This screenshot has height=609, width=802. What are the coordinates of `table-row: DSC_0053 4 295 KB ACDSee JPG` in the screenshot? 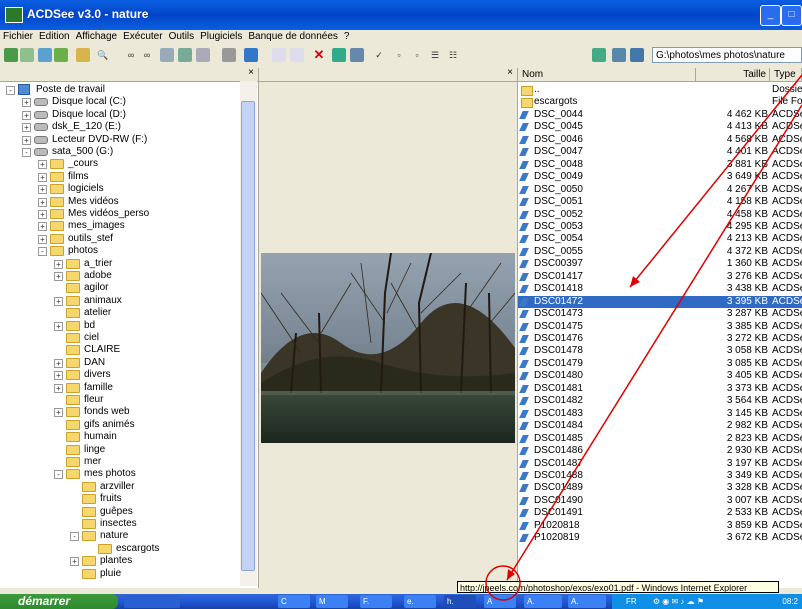 It's located at (660, 227).